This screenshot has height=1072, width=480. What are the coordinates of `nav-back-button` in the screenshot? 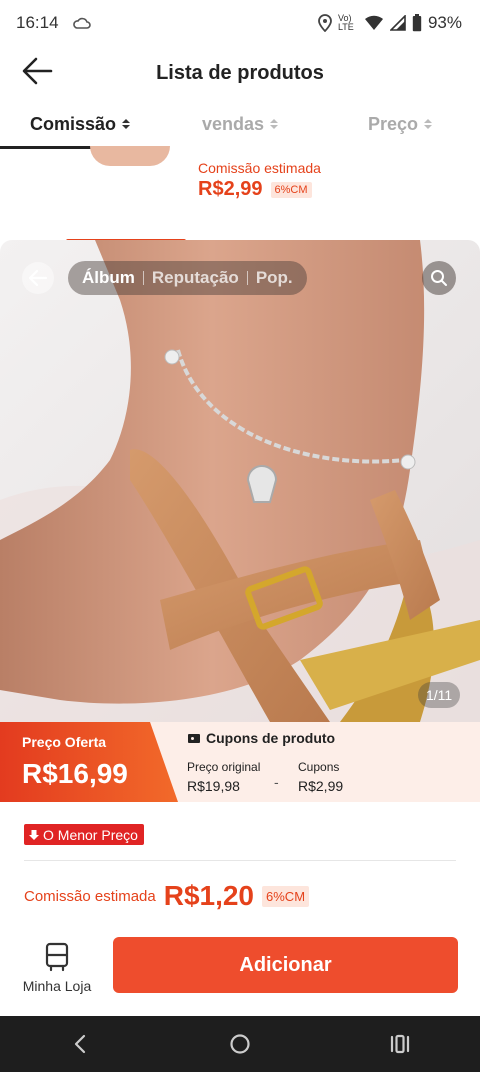 It's located at (80, 1044).